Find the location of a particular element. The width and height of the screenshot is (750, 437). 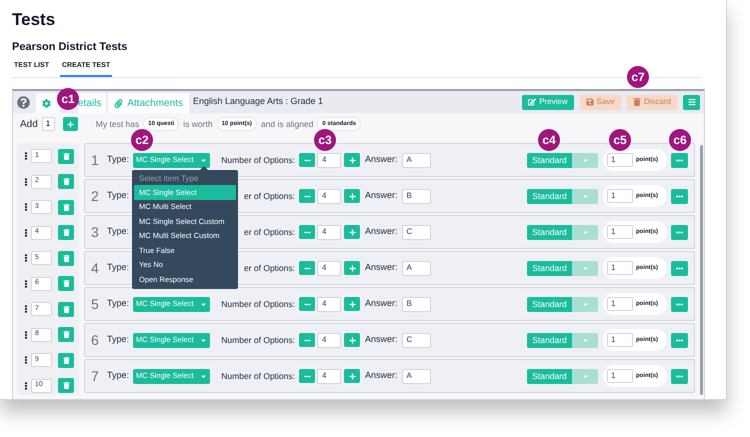

scrollbar is located at coordinates (701, 270).